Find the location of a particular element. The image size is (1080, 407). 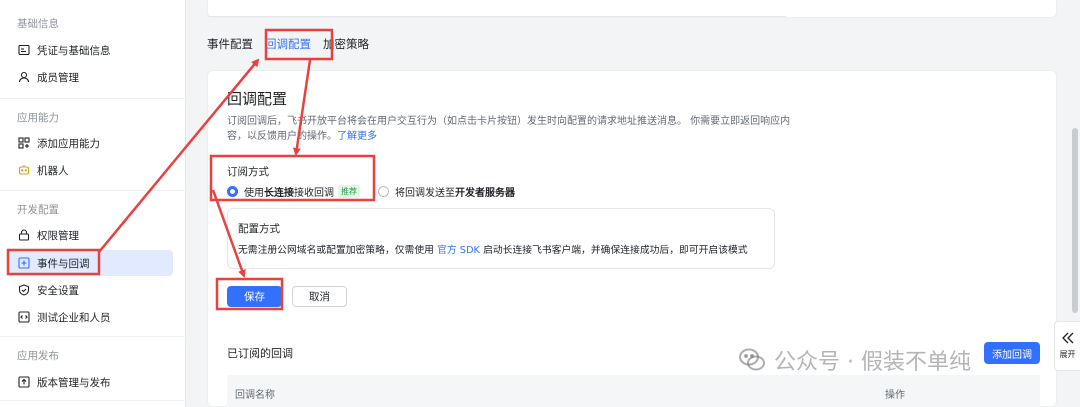

sidebar-item-credentials: 凭证与基础信息 is located at coordinates (90, 50).